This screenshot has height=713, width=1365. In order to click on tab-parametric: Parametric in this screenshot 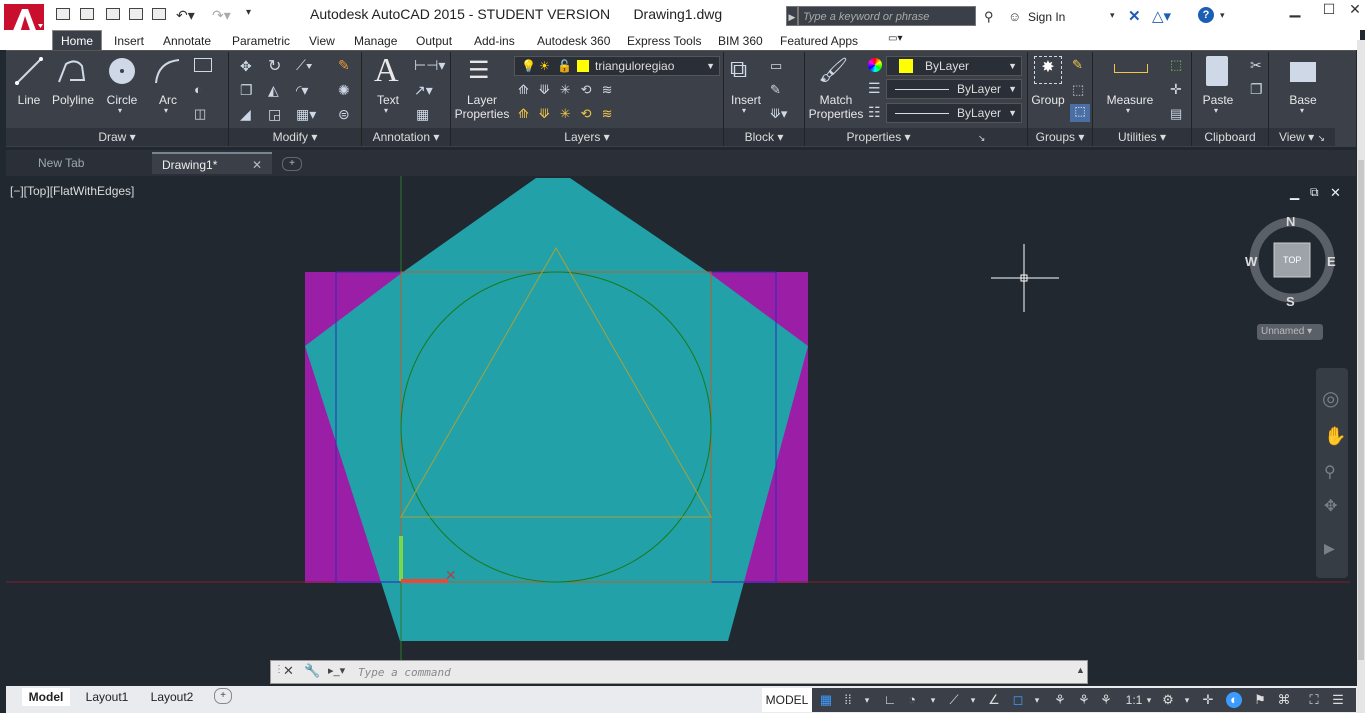, I will do `click(261, 41)`.